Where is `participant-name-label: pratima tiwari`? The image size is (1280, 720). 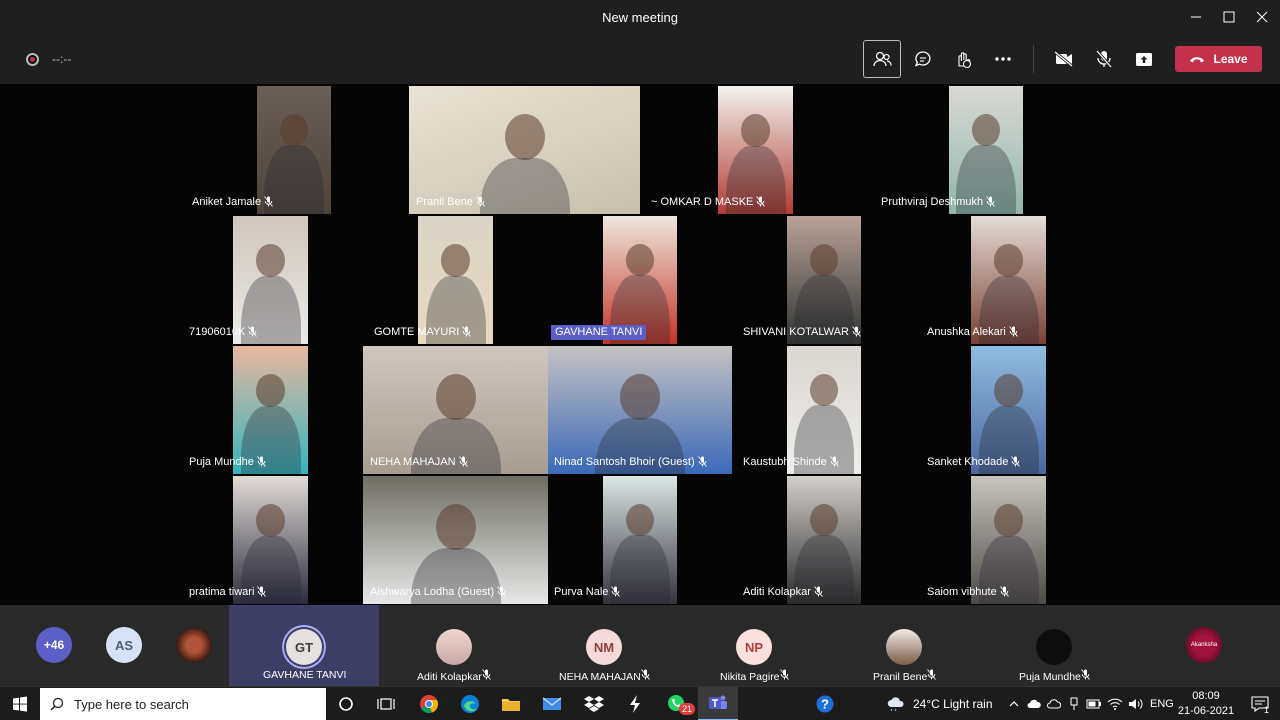
participant-name-label: pratima tiwari is located at coordinates (227, 592).